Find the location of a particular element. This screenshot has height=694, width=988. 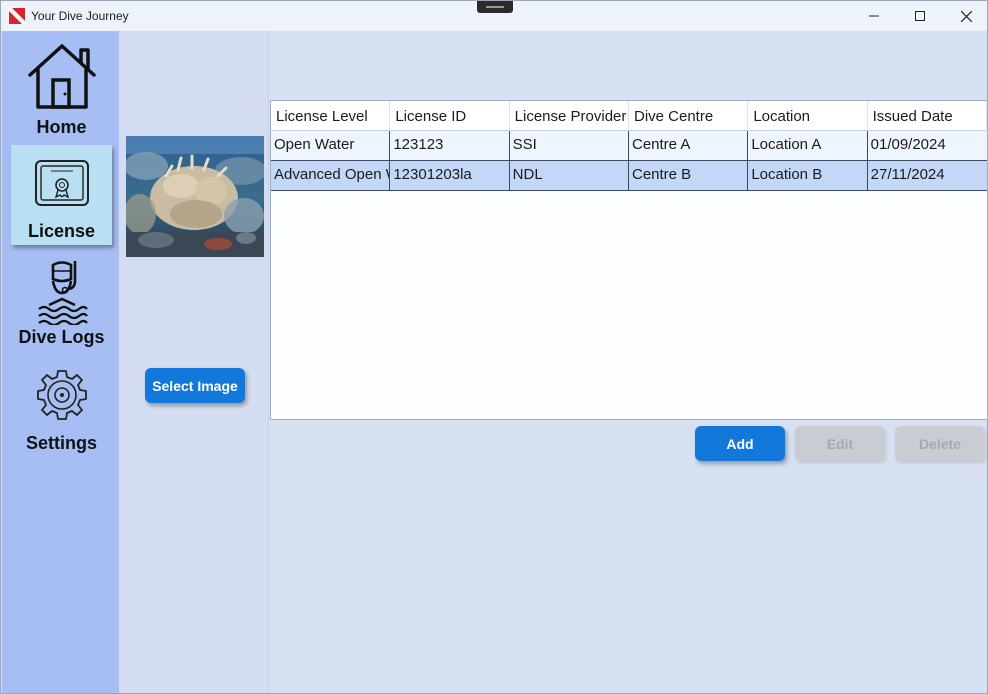

close-icon is located at coordinates (966, 16).